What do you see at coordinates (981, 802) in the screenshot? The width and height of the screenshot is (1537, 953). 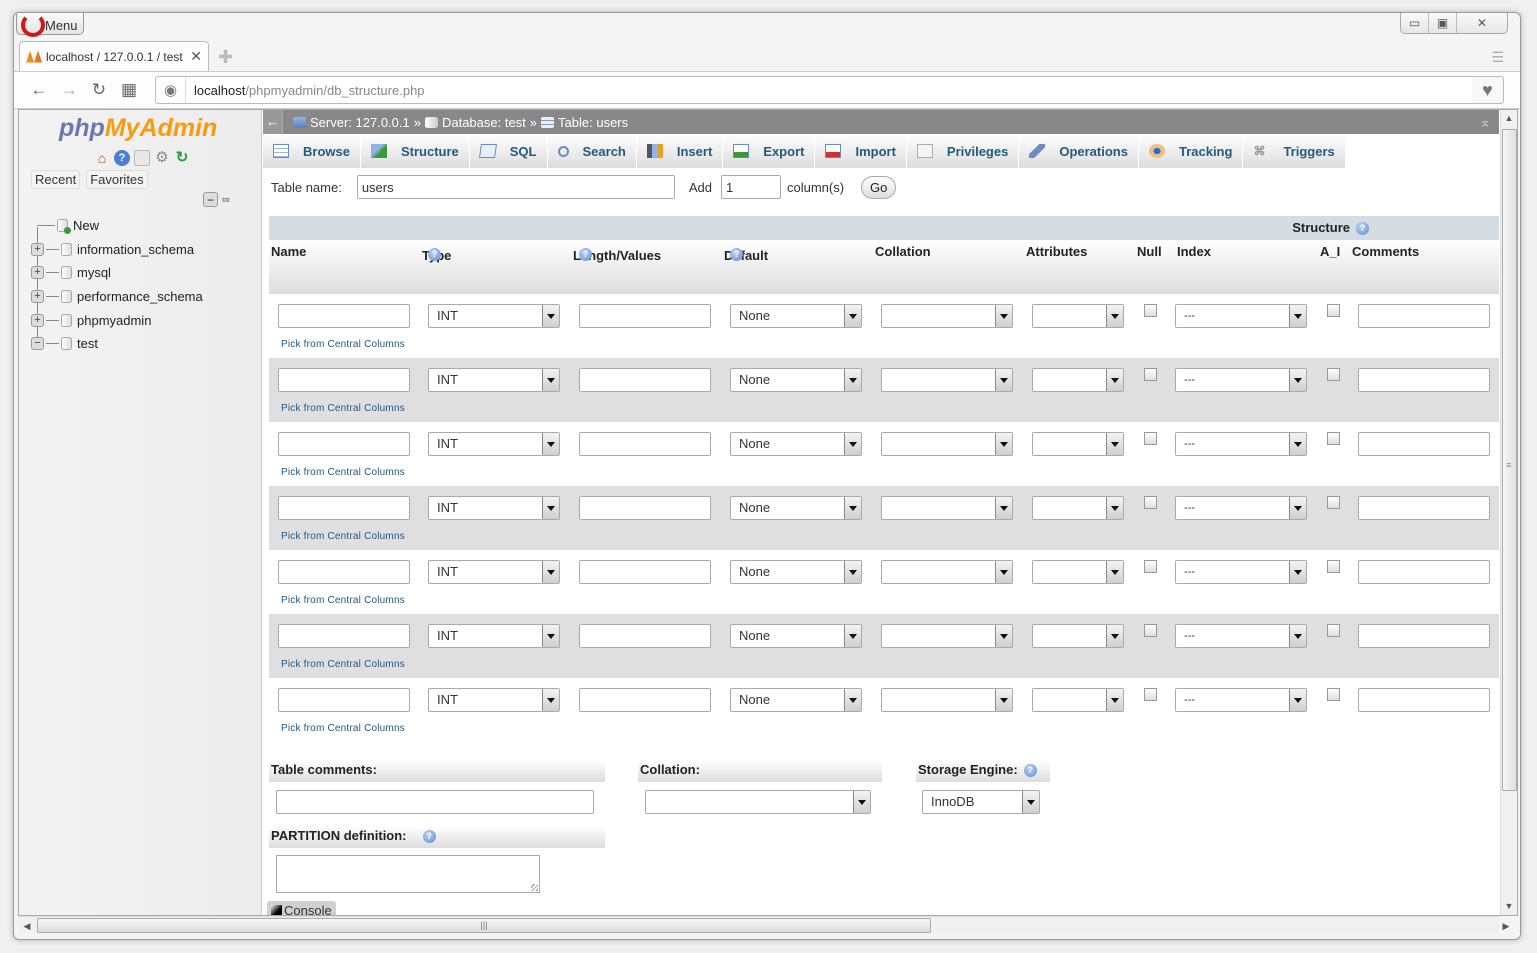 I see `storage-engine-select: InnoDB` at bounding box center [981, 802].